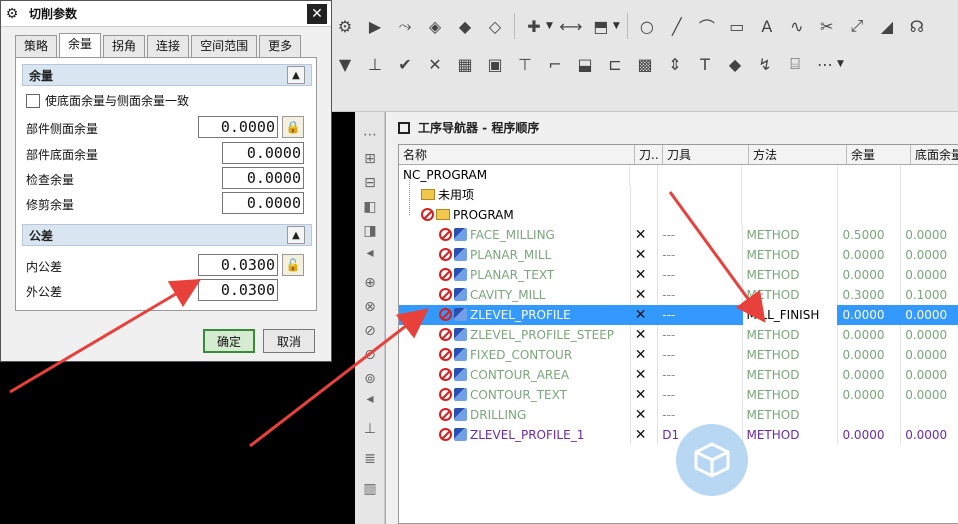 The height and width of the screenshot is (524, 958). What do you see at coordinates (375, 64) in the screenshot?
I see `tool-edit-icon: ⊥` at bounding box center [375, 64].